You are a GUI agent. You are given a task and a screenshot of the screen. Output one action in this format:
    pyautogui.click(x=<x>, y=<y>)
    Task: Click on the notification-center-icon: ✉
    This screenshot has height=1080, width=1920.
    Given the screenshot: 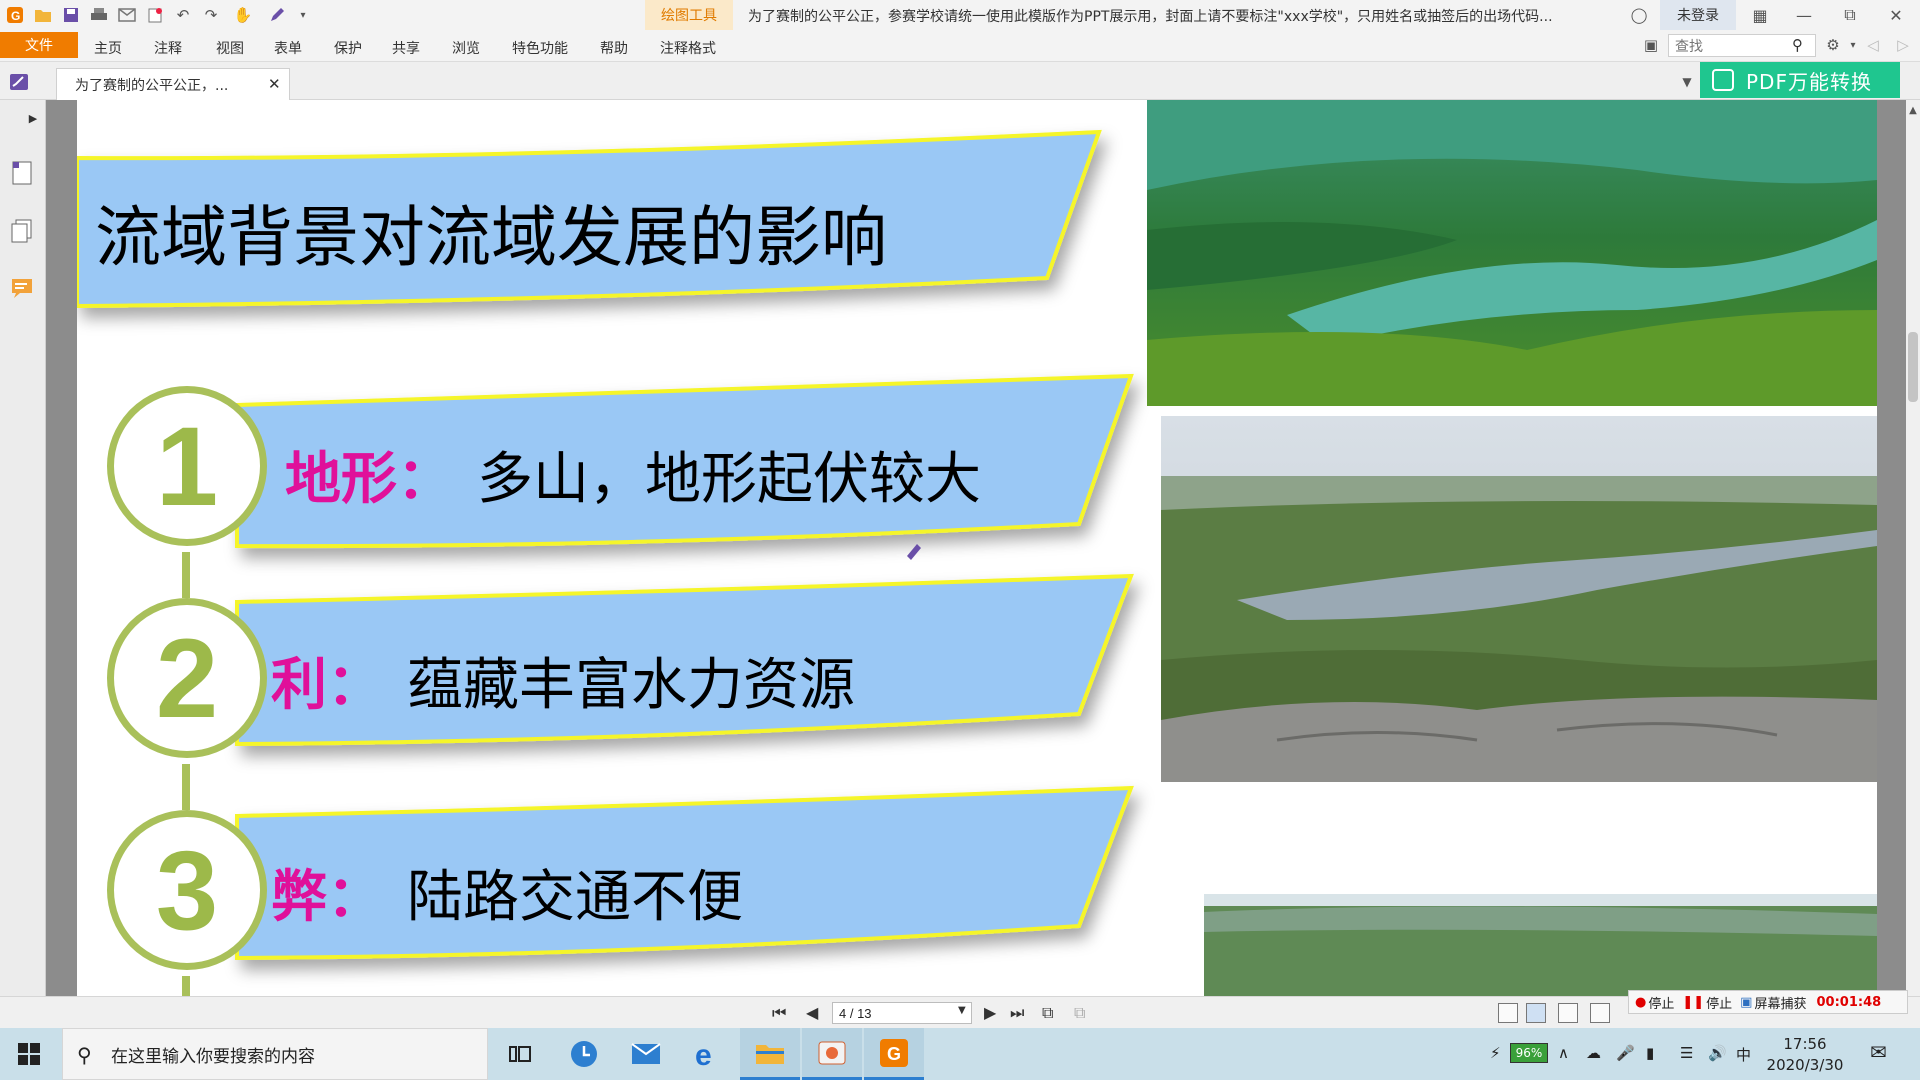 What is the action you would take?
    pyautogui.click(x=1878, y=1052)
    